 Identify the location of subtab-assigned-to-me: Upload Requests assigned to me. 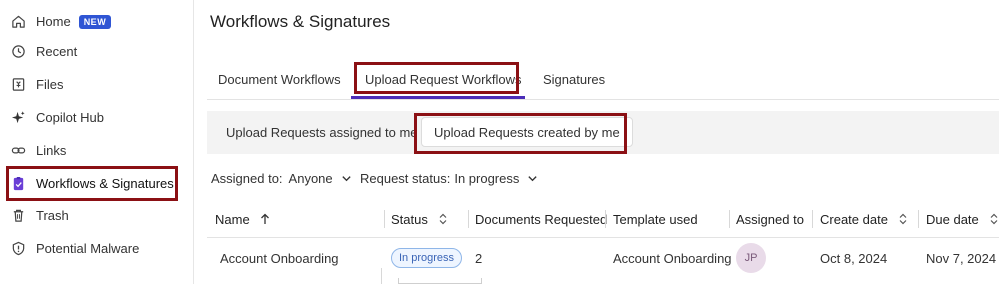
(322, 132).